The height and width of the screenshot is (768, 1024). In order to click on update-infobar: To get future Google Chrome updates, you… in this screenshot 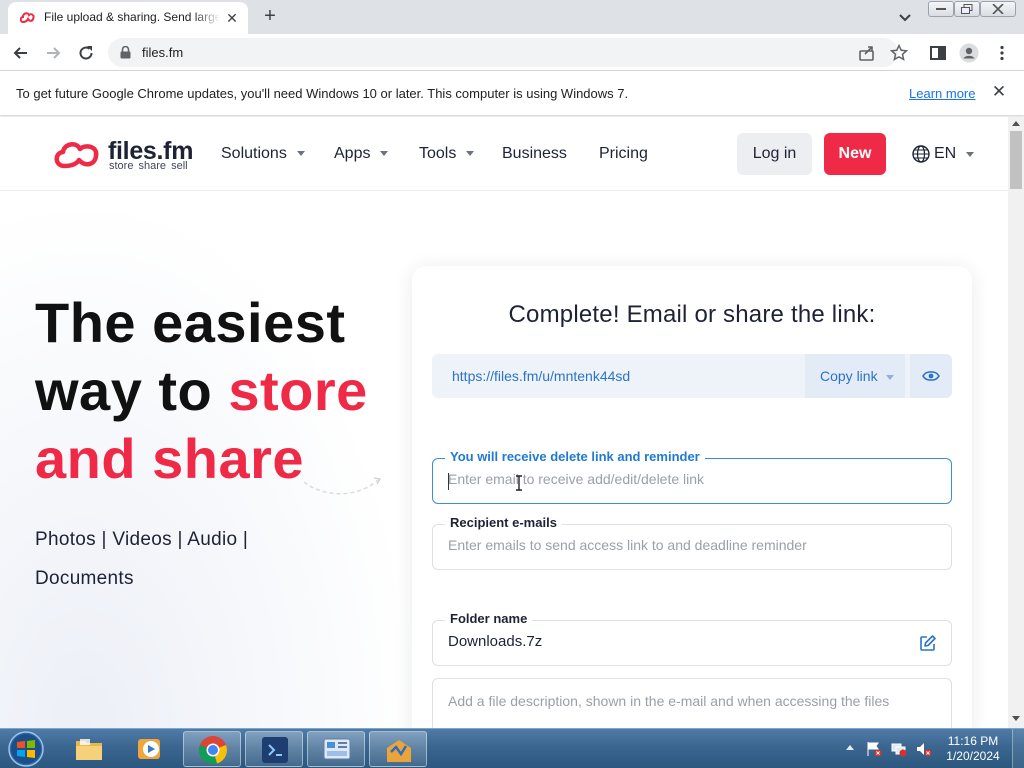, I will do `click(512, 93)`.